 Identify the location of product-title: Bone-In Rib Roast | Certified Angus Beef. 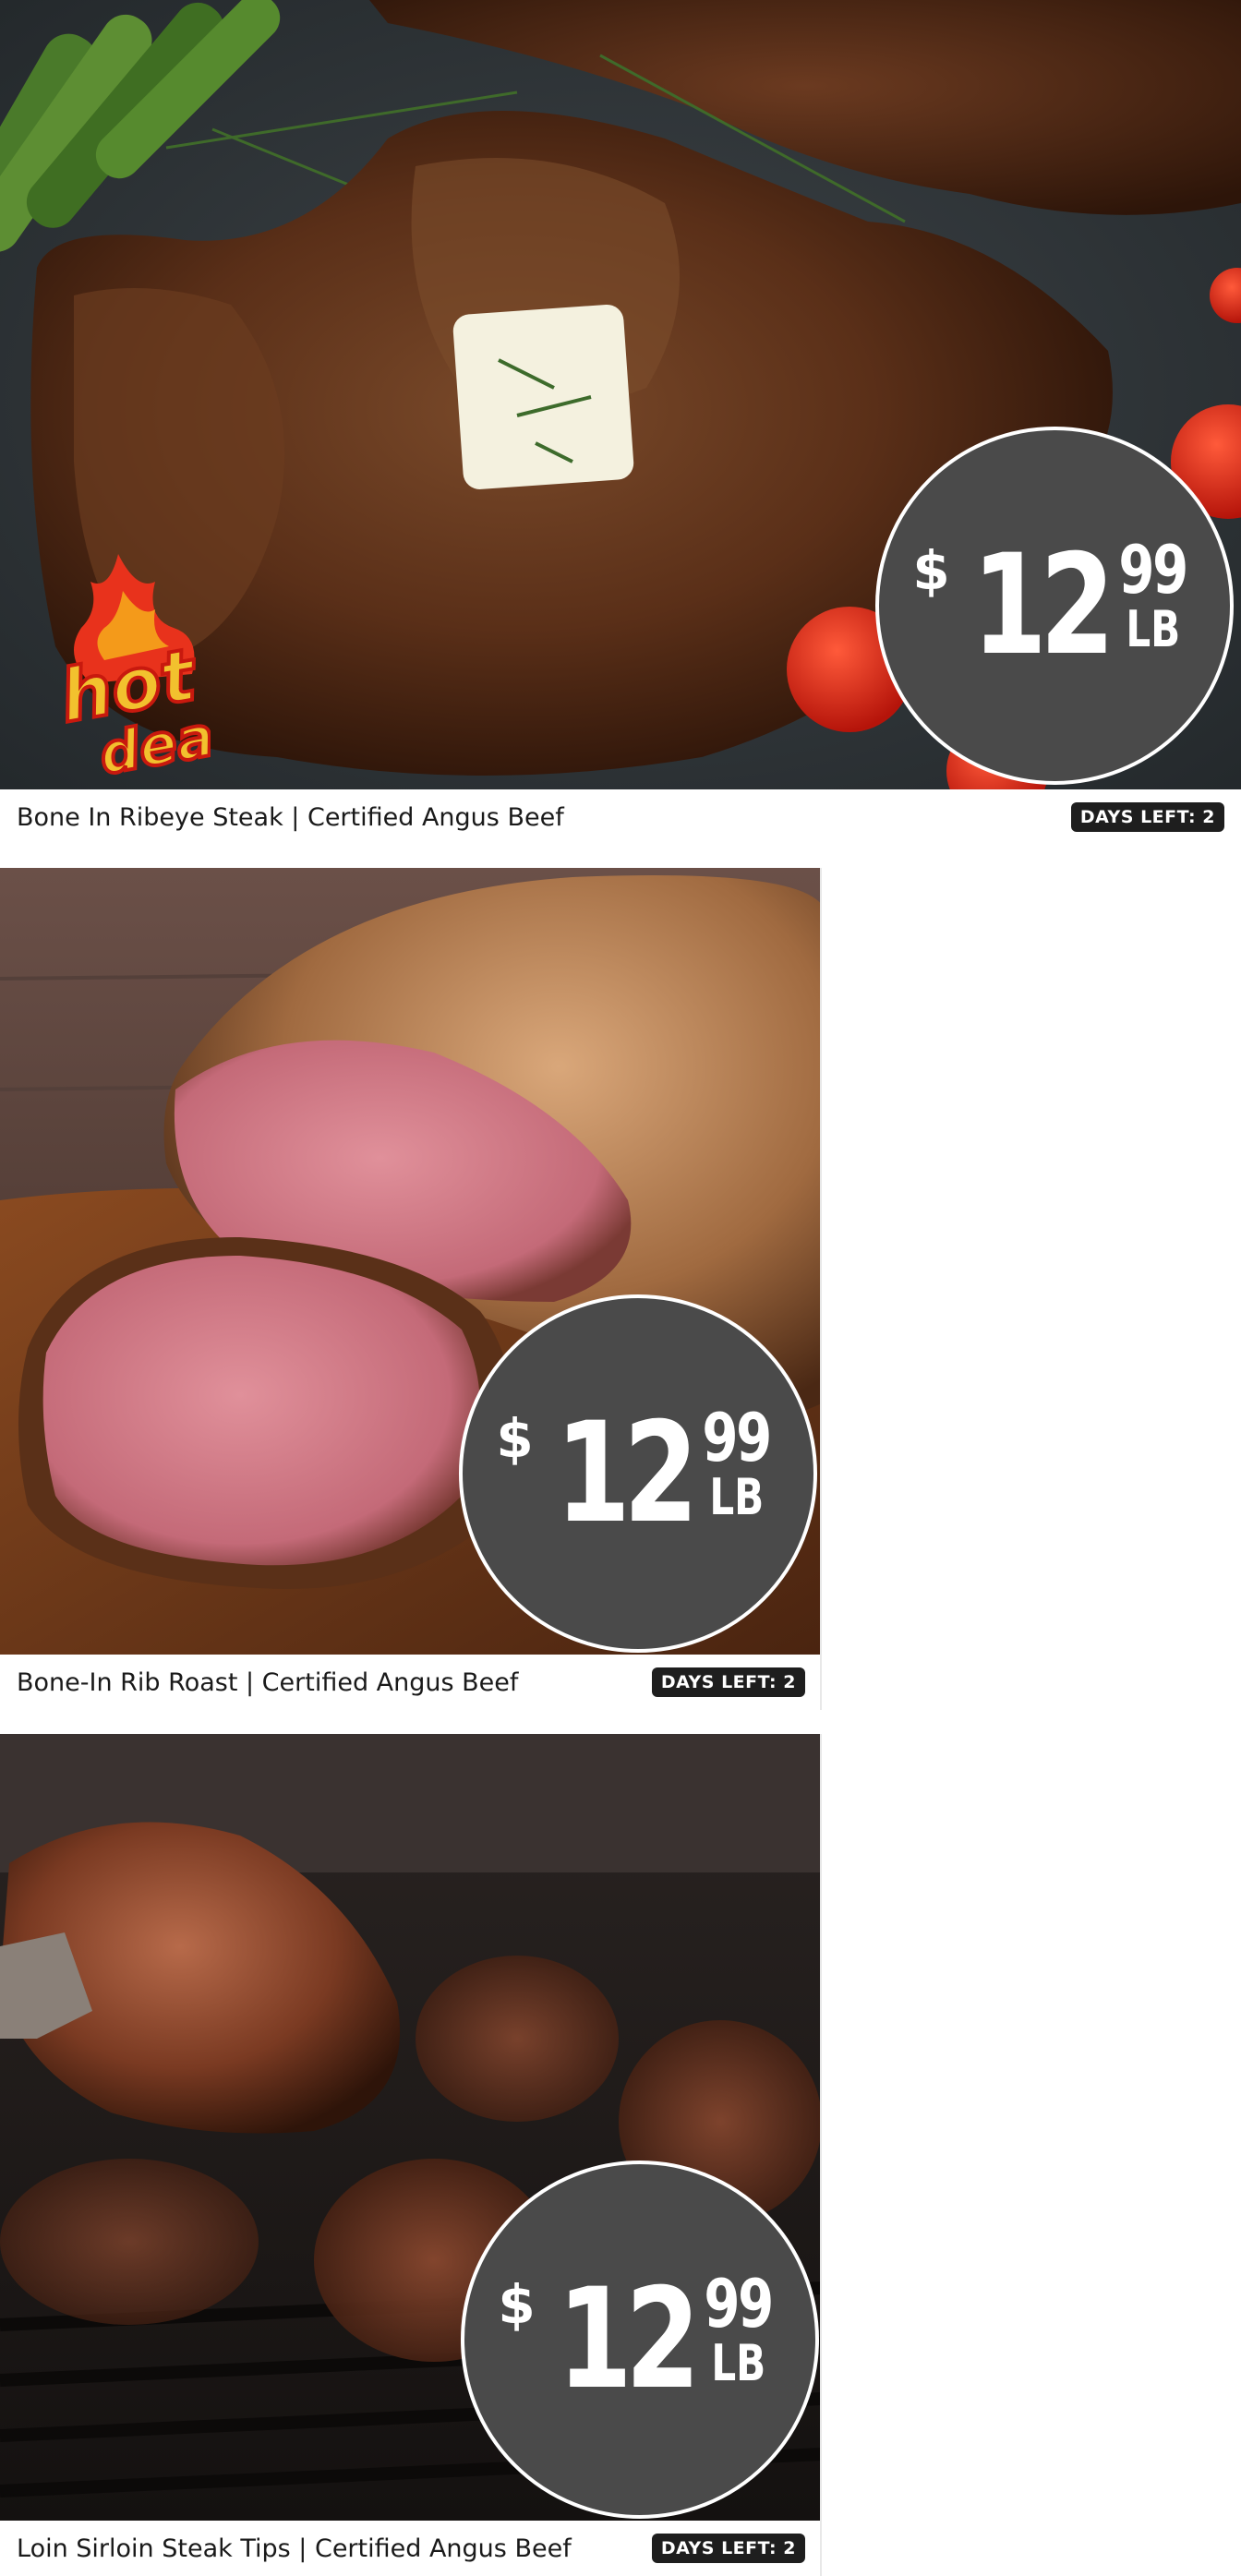
(268, 1682).